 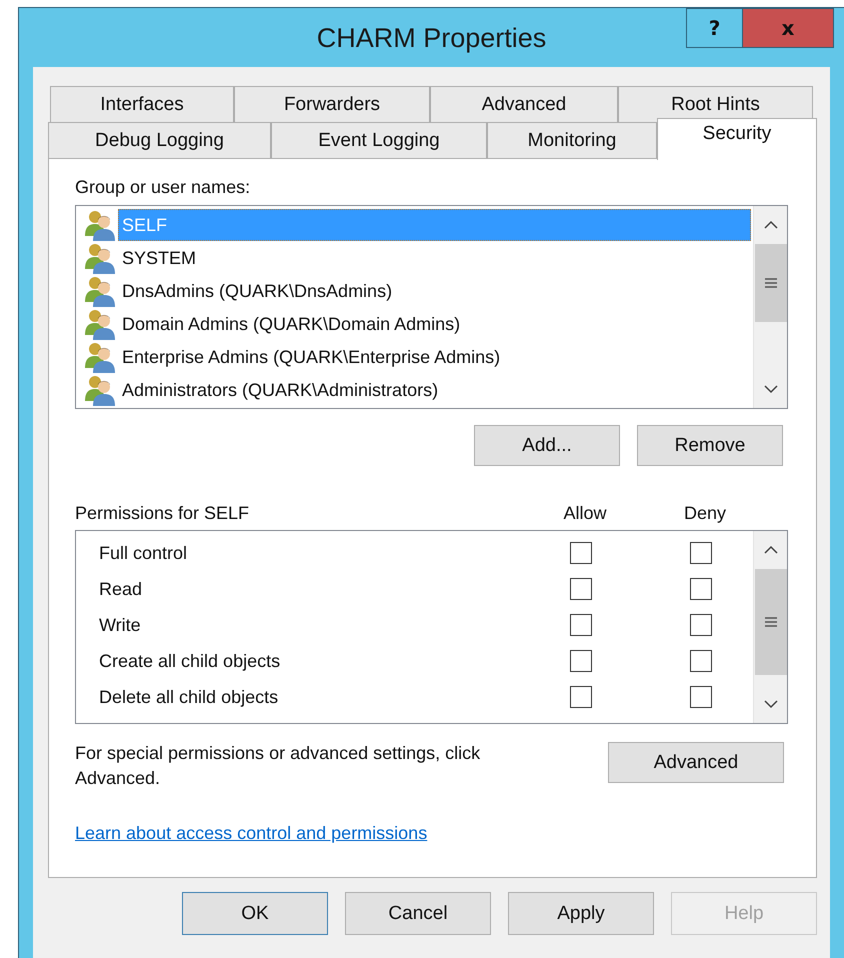 What do you see at coordinates (162, 187) in the screenshot?
I see `group-label: Group or user names:` at bounding box center [162, 187].